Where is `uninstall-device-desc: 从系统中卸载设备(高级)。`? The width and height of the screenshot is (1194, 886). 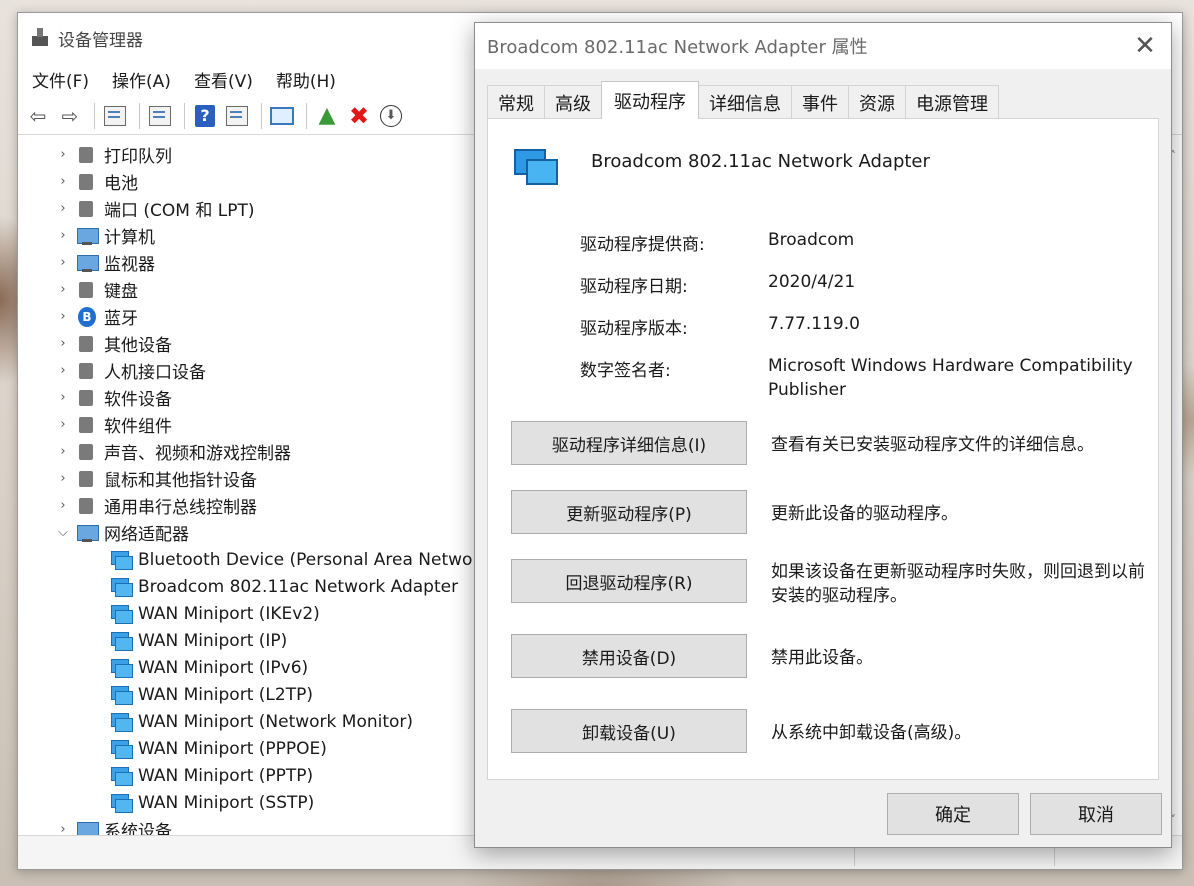 uninstall-device-desc: 从系统中卸载设备(高级)。 is located at coordinates (871, 733).